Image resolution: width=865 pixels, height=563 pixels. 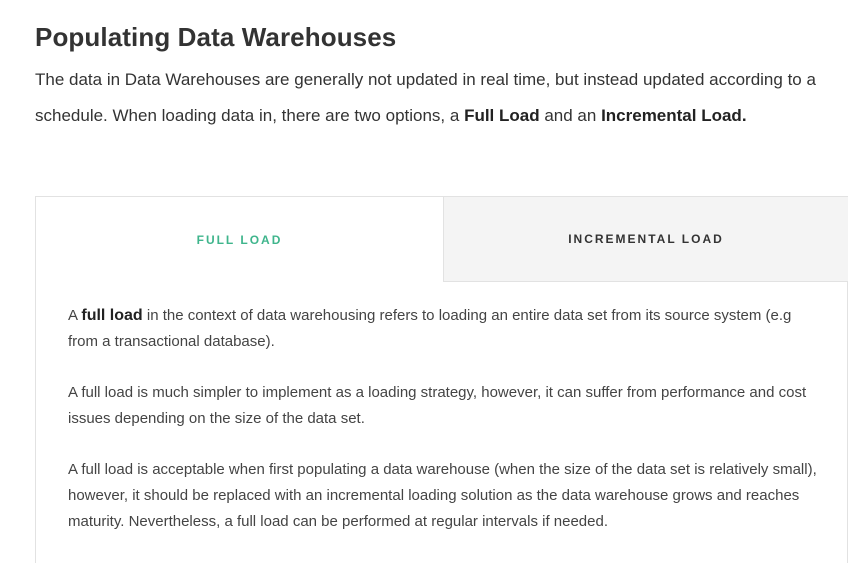 What do you see at coordinates (645, 239) in the screenshot?
I see `tab-incremental-load: INCREMENTAL LOAD` at bounding box center [645, 239].